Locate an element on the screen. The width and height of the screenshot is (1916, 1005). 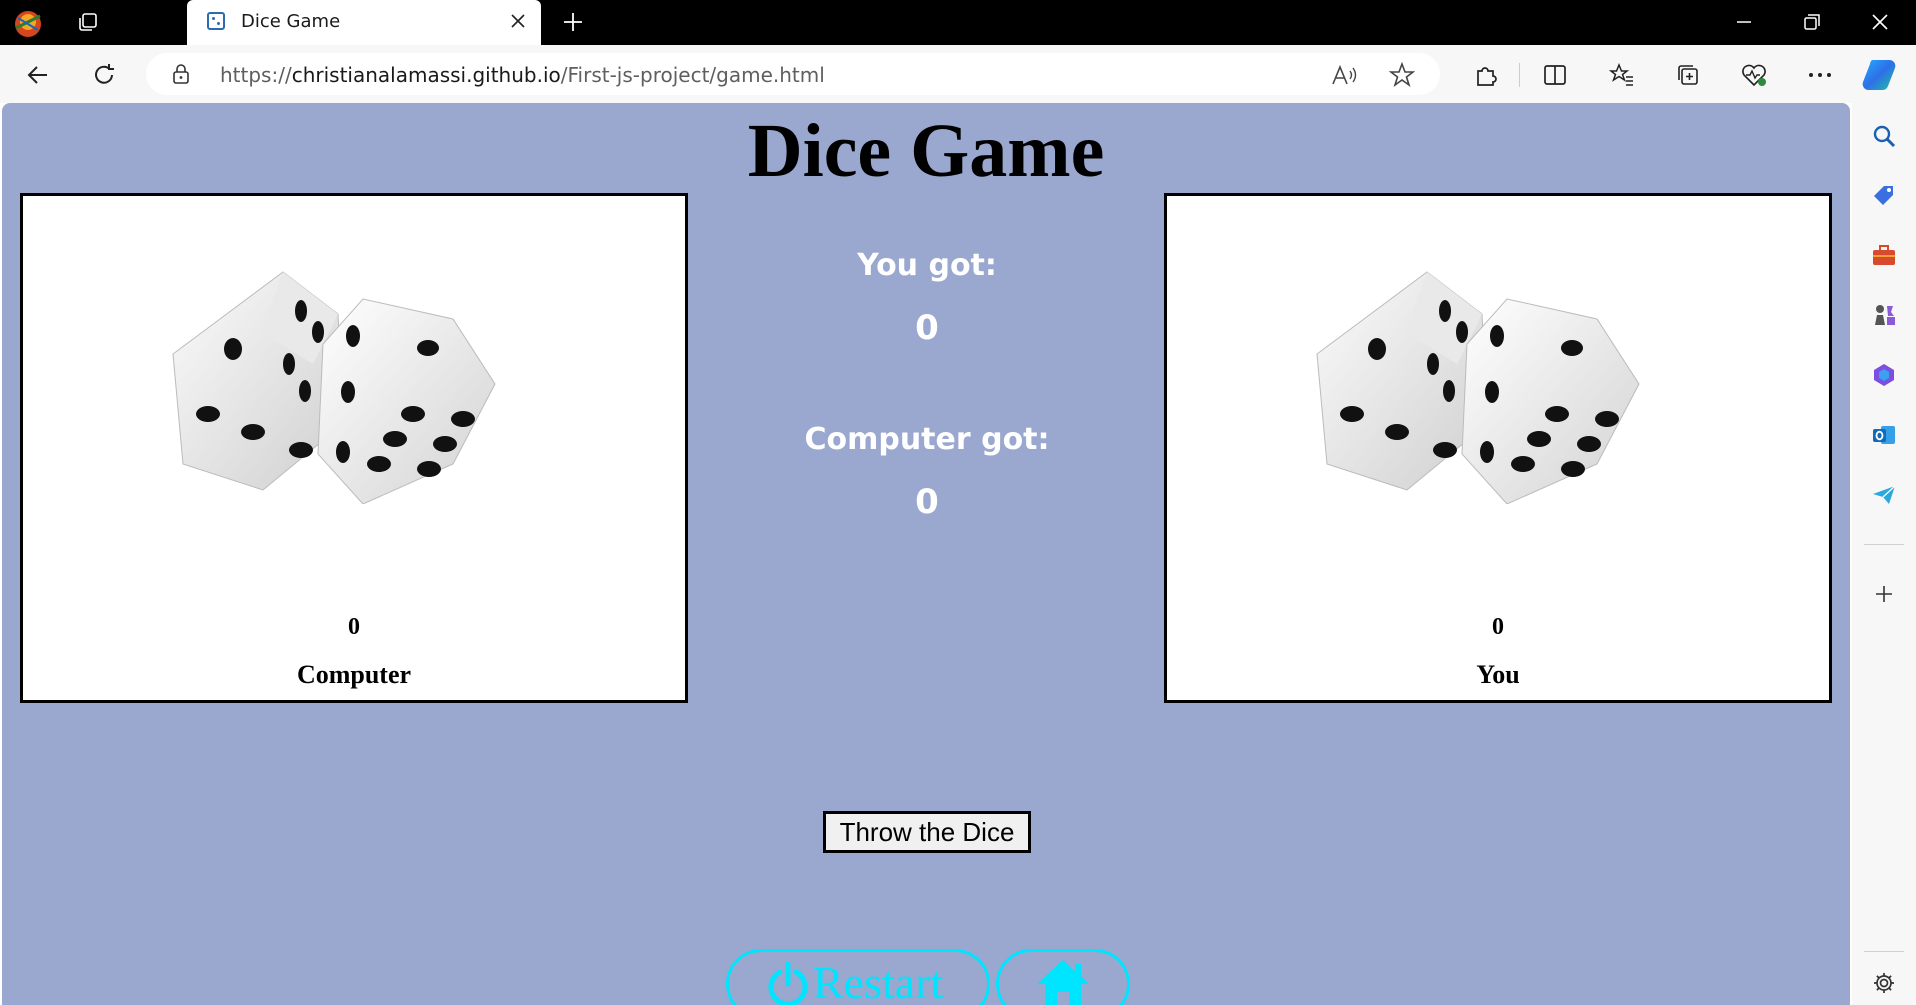
restart-button: Restart is located at coordinates (858, 977).